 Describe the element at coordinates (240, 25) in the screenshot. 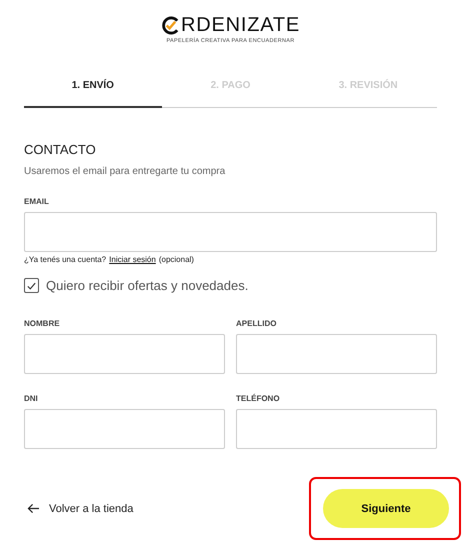

I see `logo-wordmark: RDENIZATE` at that location.